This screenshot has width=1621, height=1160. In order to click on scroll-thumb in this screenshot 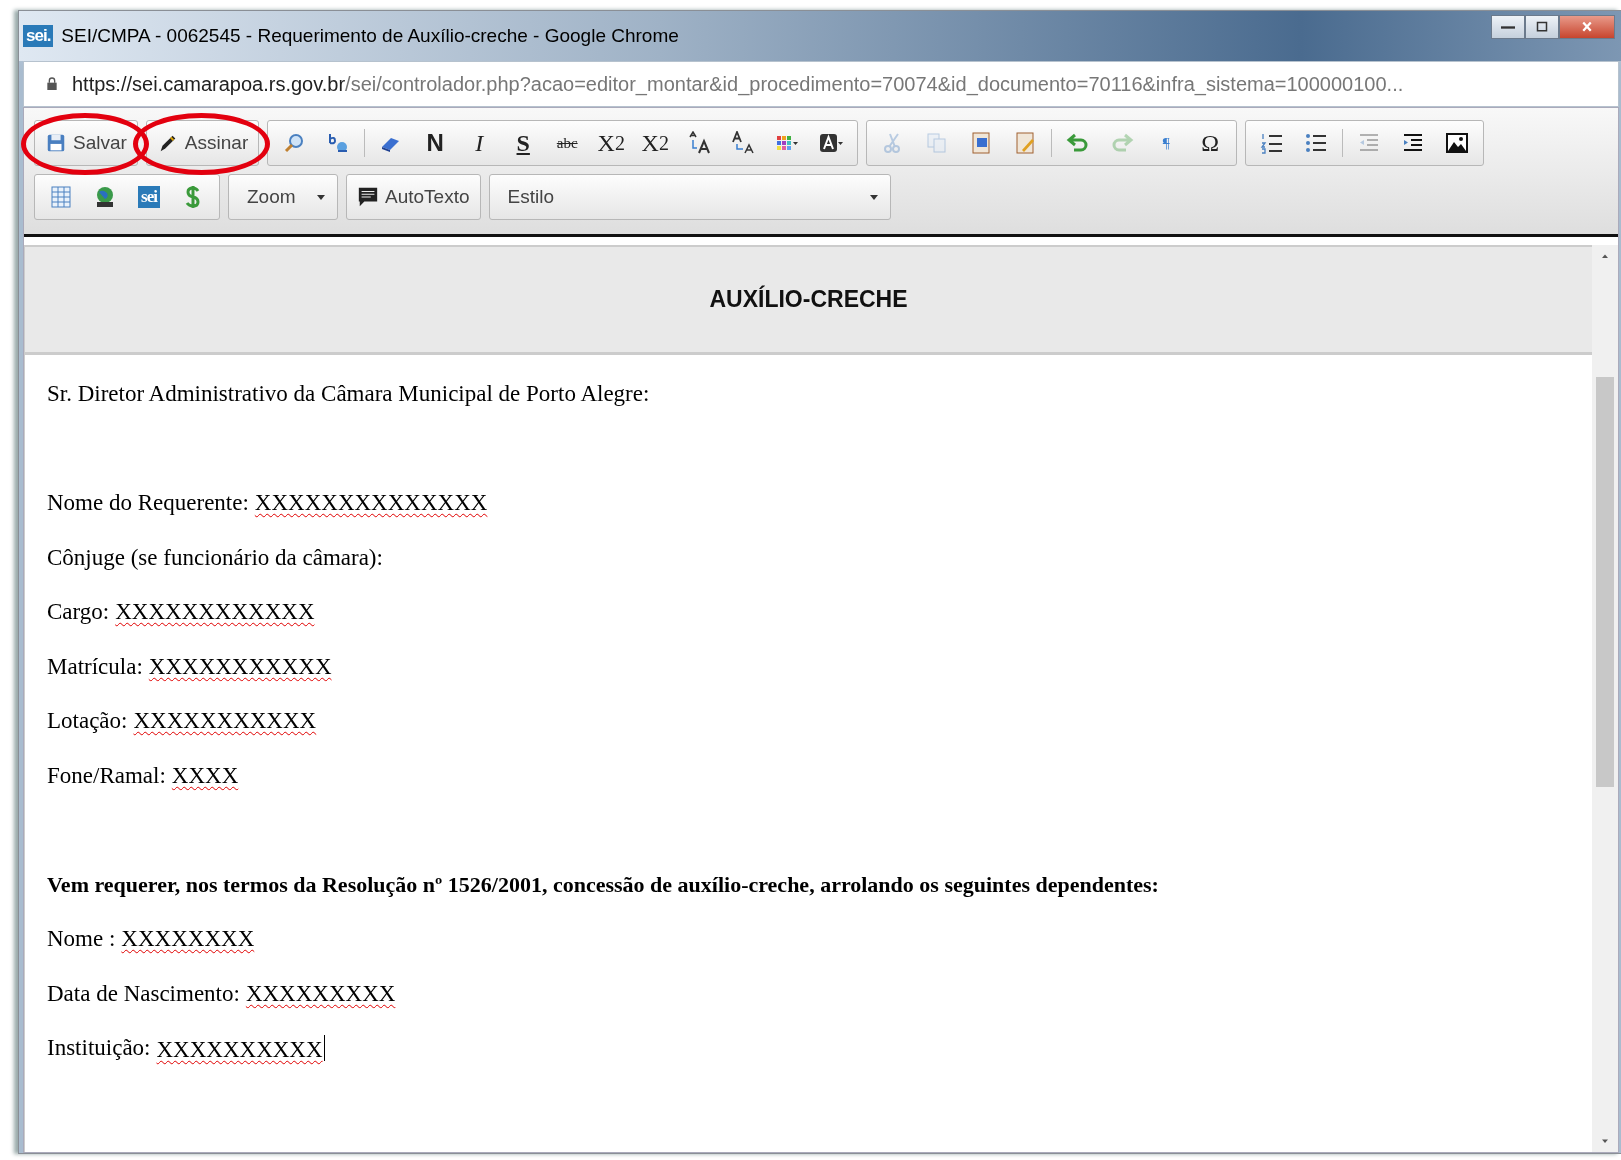, I will do `click(1605, 582)`.